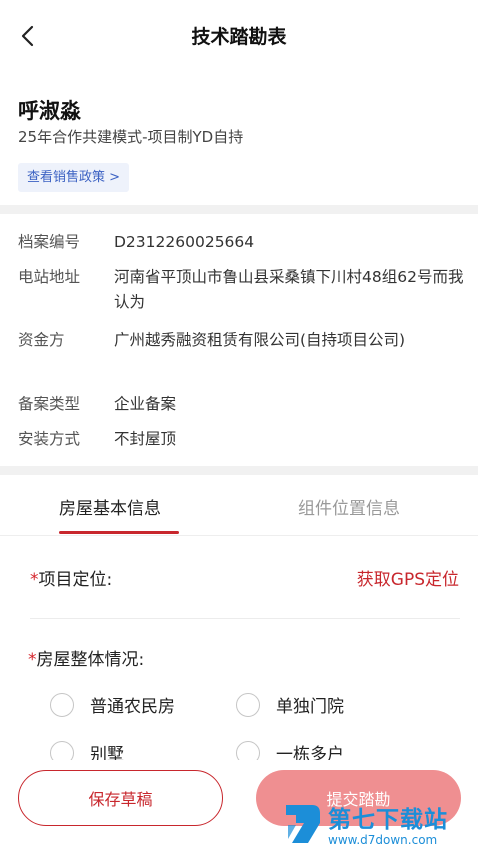  Describe the element at coordinates (49, 242) in the screenshot. I see `info-label: 档案编号` at that location.